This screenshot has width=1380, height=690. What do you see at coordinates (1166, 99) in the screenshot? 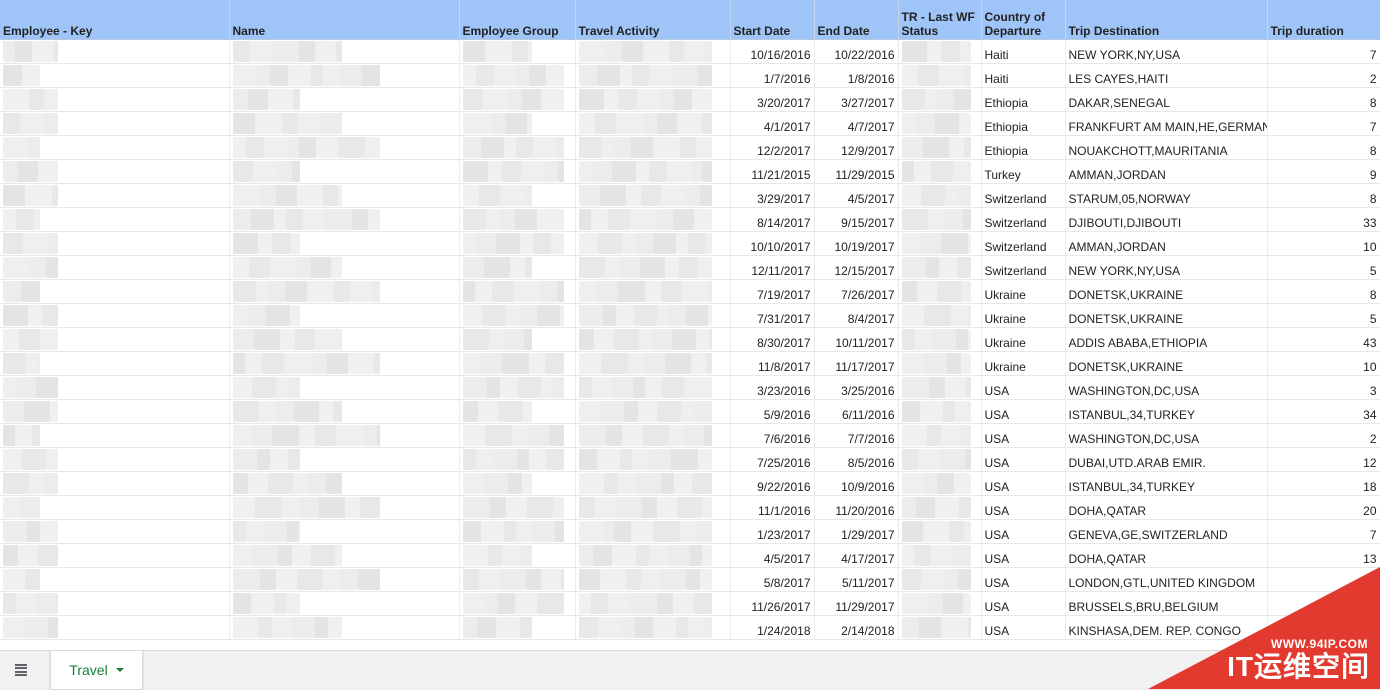
I see `destination-cell: DAKAR,SENEGAL` at bounding box center [1166, 99].